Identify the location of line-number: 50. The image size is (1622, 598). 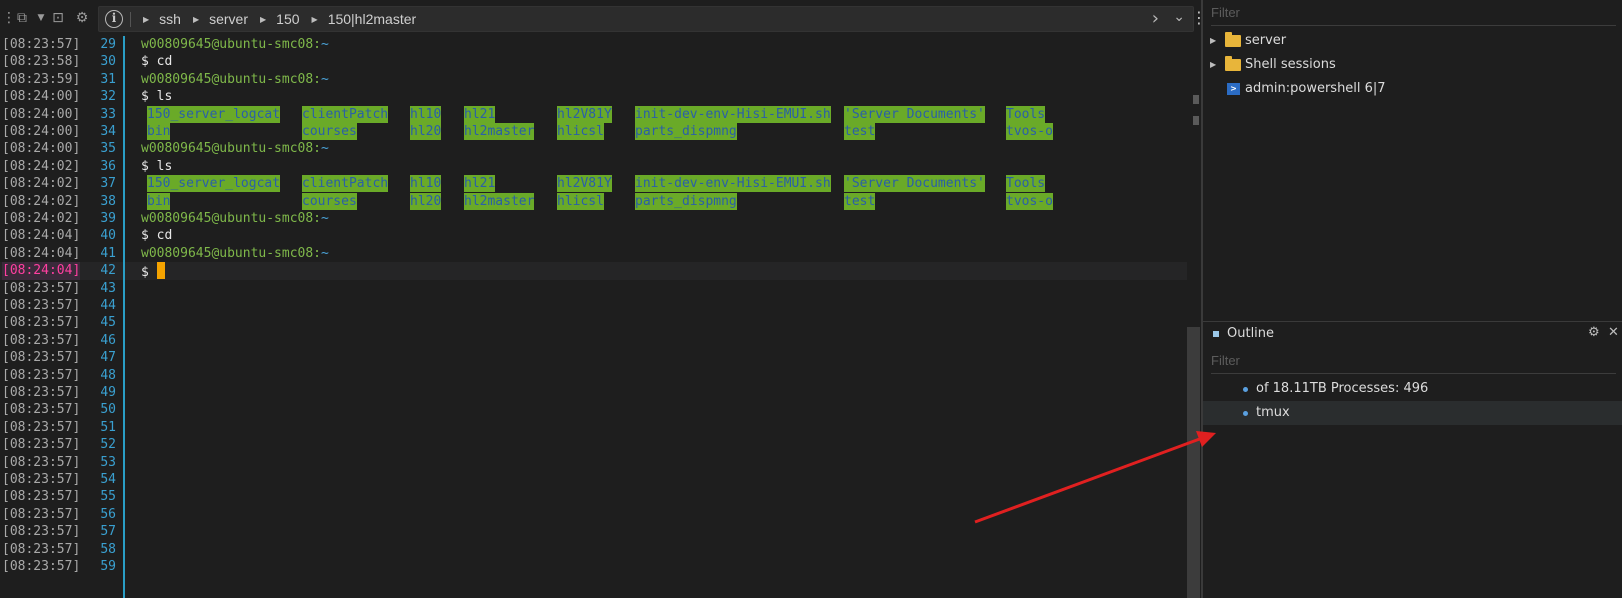
(108, 409).